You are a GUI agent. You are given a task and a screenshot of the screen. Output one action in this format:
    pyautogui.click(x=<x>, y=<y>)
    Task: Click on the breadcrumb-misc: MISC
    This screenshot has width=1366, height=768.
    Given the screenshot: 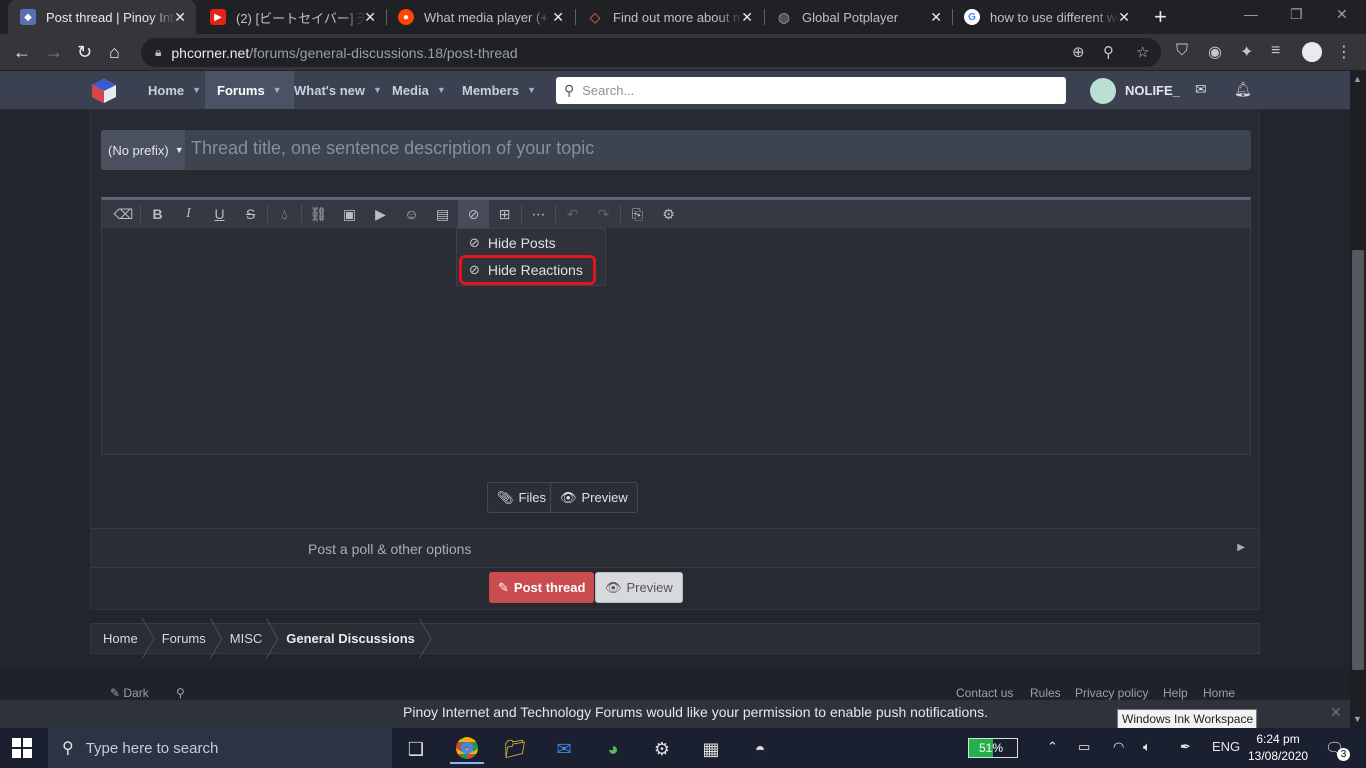 What is the action you would take?
    pyautogui.click(x=246, y=638)
    